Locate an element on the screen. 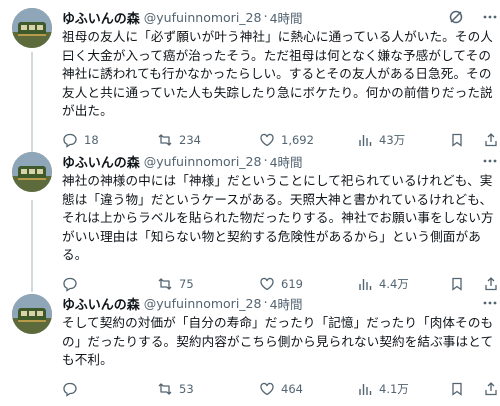 The height and width of the screenshot is (406, 500). retweet-count: 234 is located at coordinates (190, 139).